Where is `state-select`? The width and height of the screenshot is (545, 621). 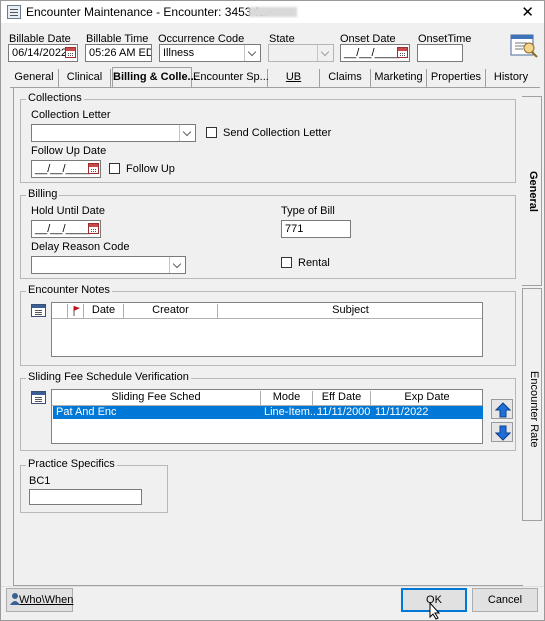
state-select is located at coordinates (301, 53).